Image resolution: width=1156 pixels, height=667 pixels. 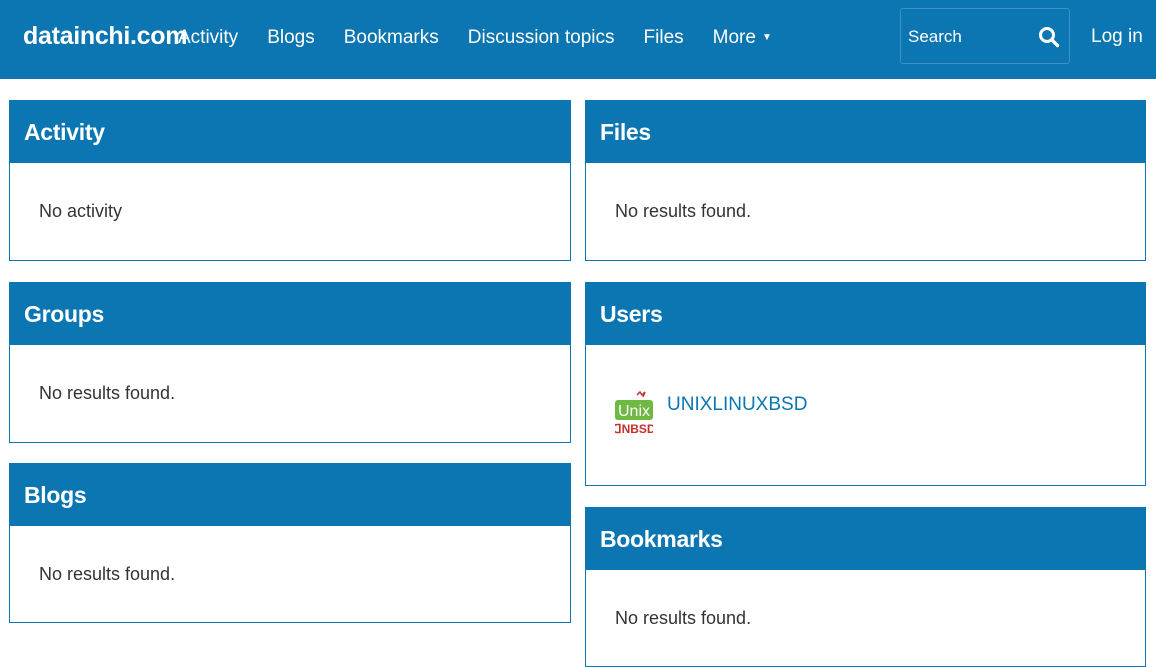 What do you see at coordinates (291, 38) in the screenshot?
I see `nav-blogs: Blogs` at bounding box center [291, 38].